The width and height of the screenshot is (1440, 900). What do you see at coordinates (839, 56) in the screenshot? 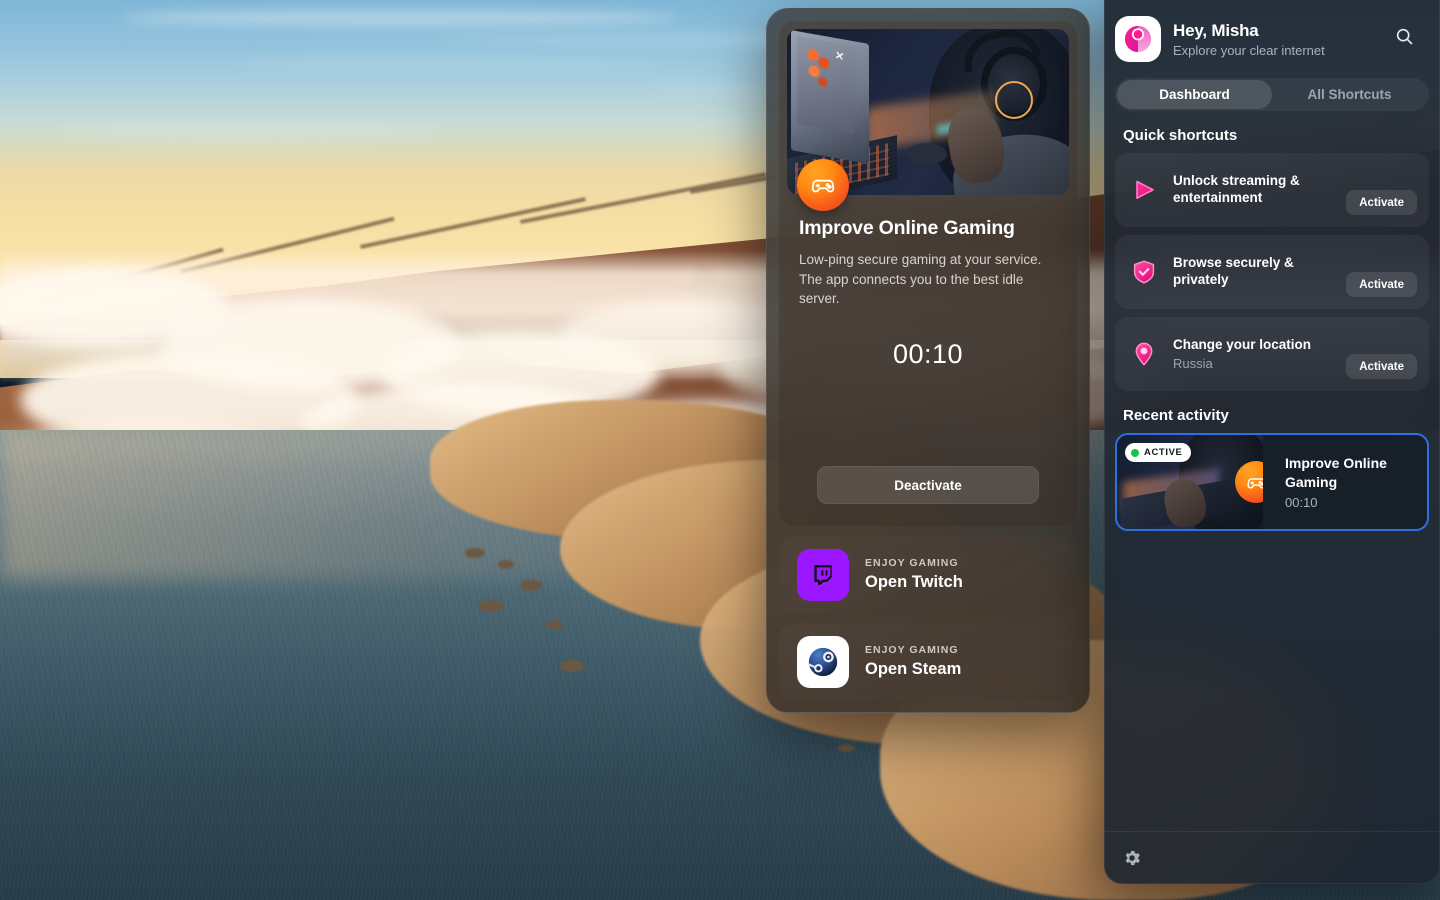
I see `hero-screen-marker: ✕` at bounding box center [839, 56].